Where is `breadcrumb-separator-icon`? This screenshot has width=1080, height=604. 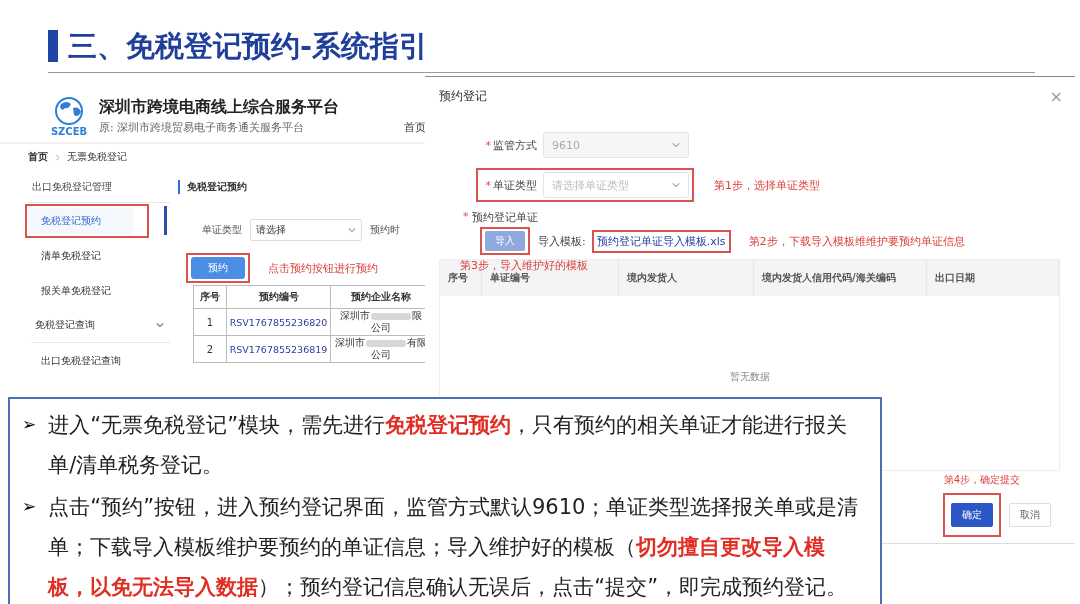
breadcrumb-separator-icon is located at coordinates (57, 157).